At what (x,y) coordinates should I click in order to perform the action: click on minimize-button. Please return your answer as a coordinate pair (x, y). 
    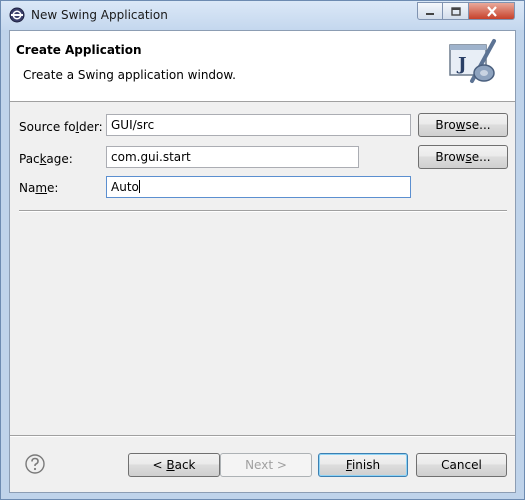
    Looking at the image, I should click on (430, 11).